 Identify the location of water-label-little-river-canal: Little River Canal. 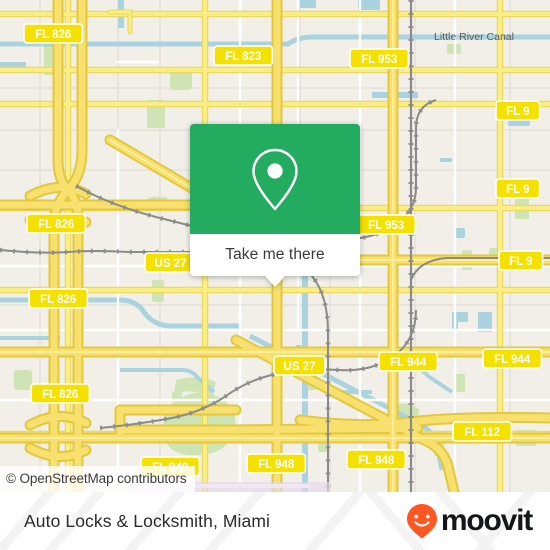
(474, 37).